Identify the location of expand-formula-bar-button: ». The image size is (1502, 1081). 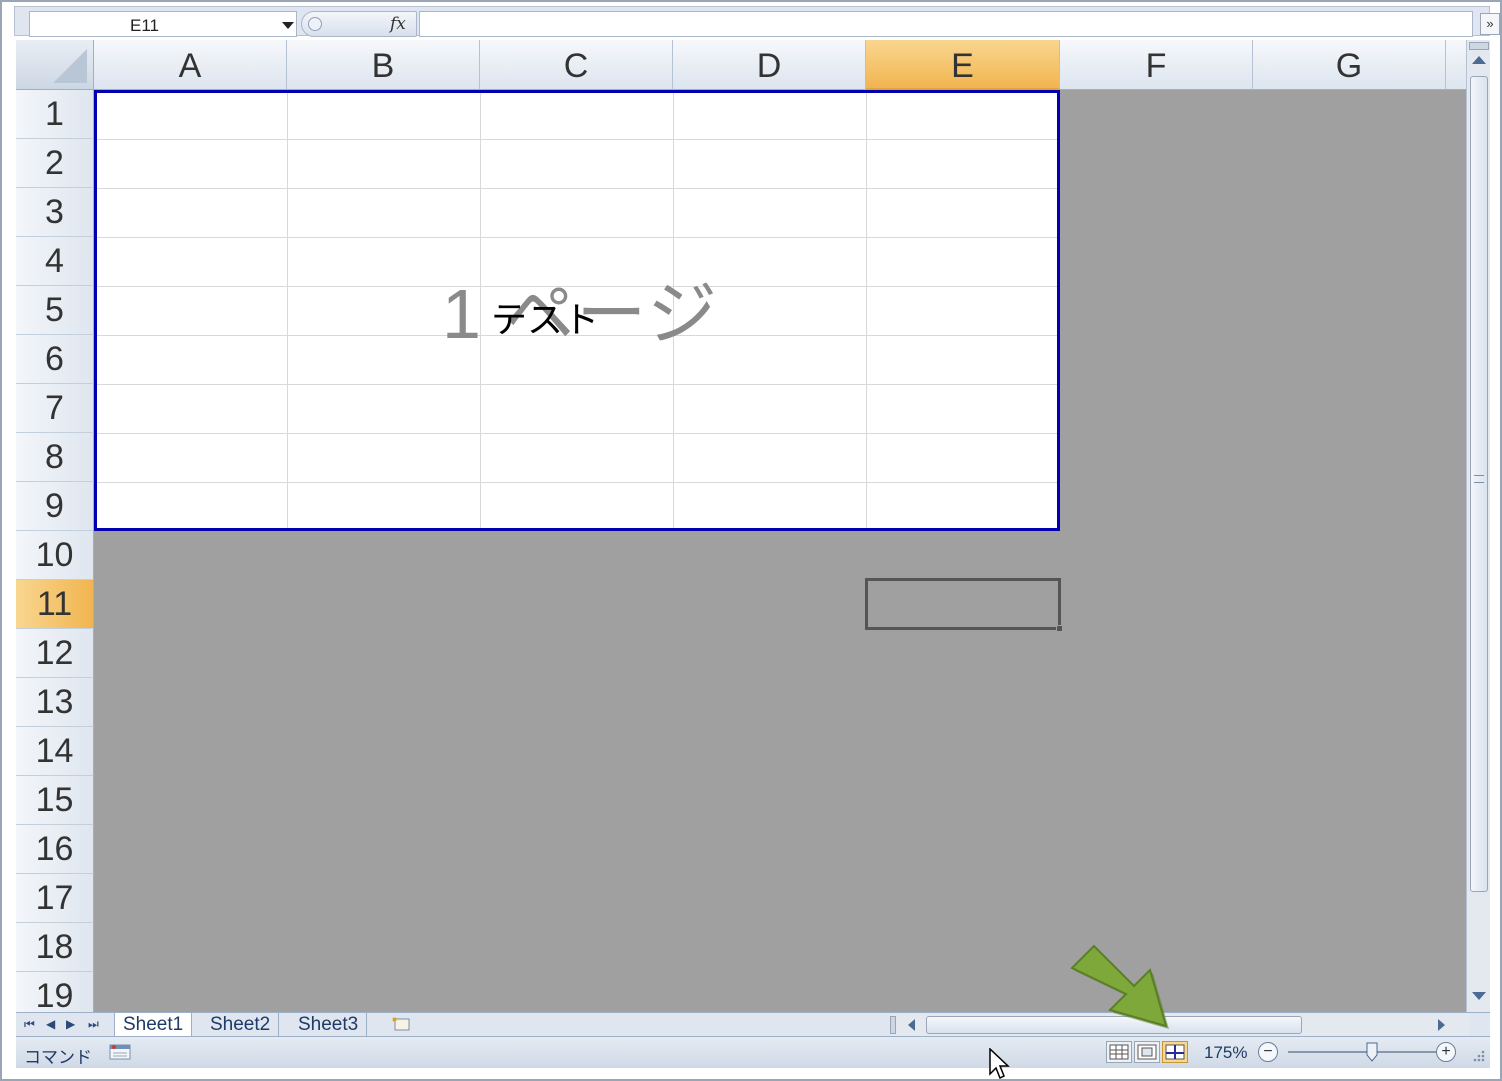
(1490, 24).